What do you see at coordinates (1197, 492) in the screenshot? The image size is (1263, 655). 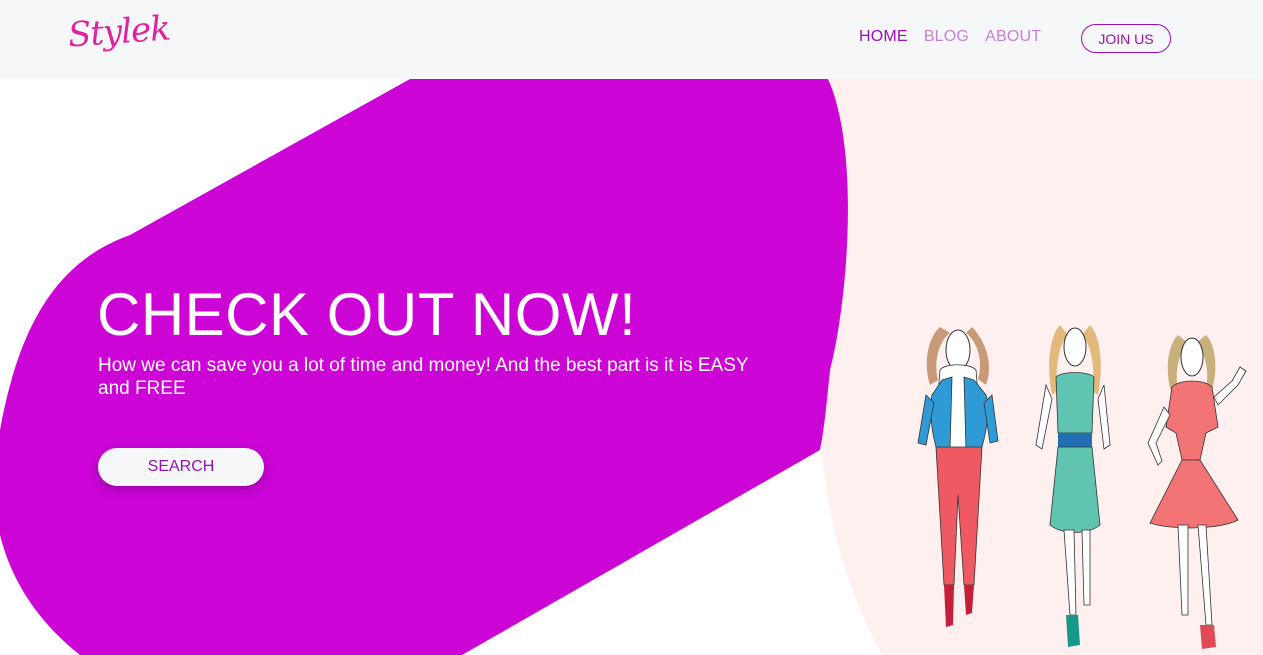 I see `model-coral-dress-figure` at bounding box center [1197, 492].